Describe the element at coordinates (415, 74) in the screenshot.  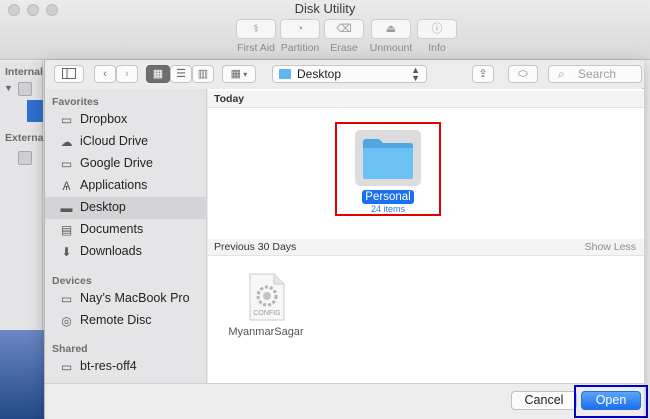
I see `updown-chevron-icon: ▲ ▼` at that location.